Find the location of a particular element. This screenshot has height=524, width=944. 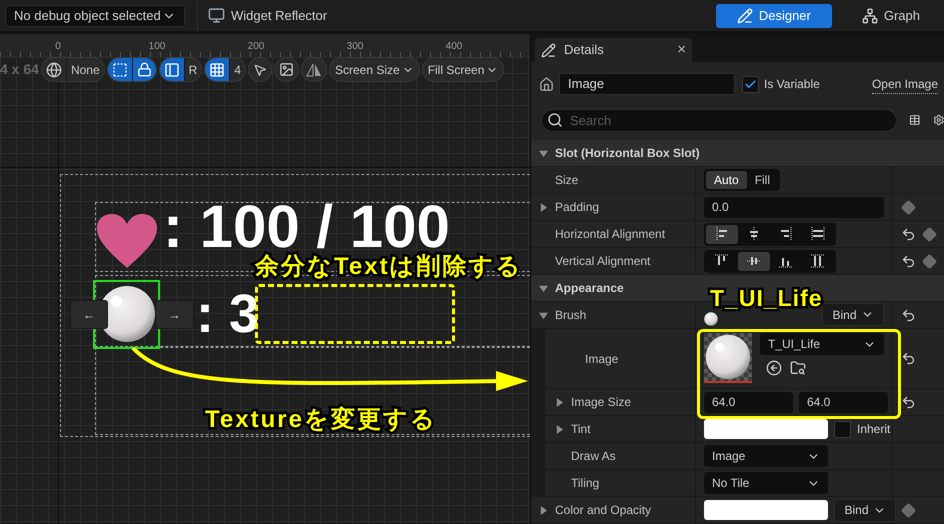

section-title: Appearance is located at coordinates (589, 288).